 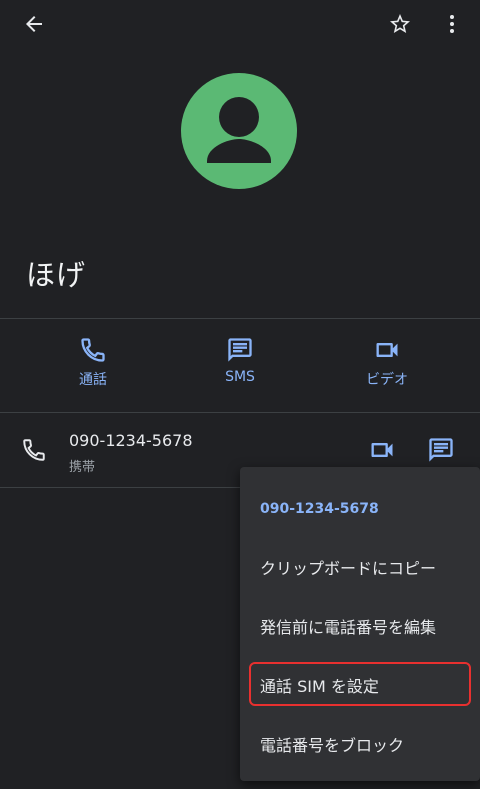 I want to click on video-action-button: ビデオ, so click(x=387, y=366).